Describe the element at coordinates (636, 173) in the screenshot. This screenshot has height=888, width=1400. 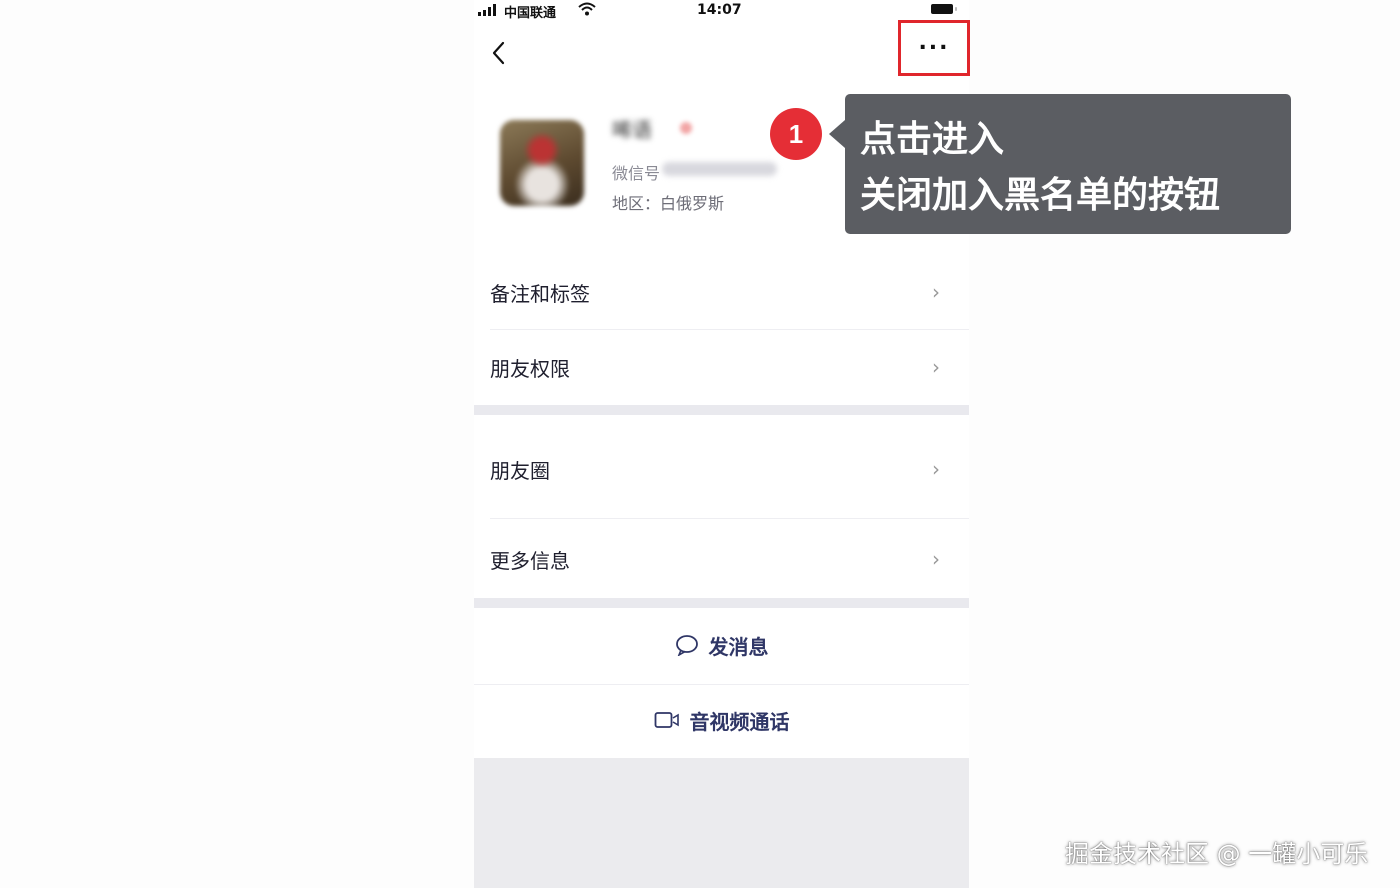
I see `wechat-id-label: 微信号` at that location.